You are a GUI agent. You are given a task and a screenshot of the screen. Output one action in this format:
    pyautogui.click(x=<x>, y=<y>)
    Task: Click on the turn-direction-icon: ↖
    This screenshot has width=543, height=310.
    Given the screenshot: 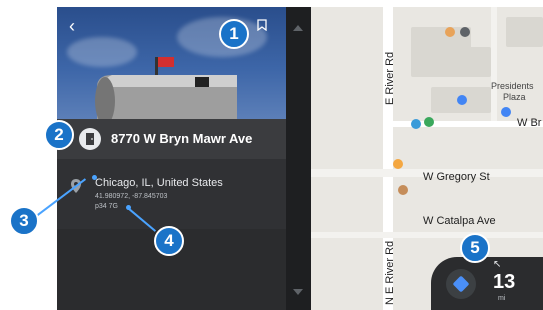 What is the action you would take?
    pyautogui.click(x=497, y=264)
    